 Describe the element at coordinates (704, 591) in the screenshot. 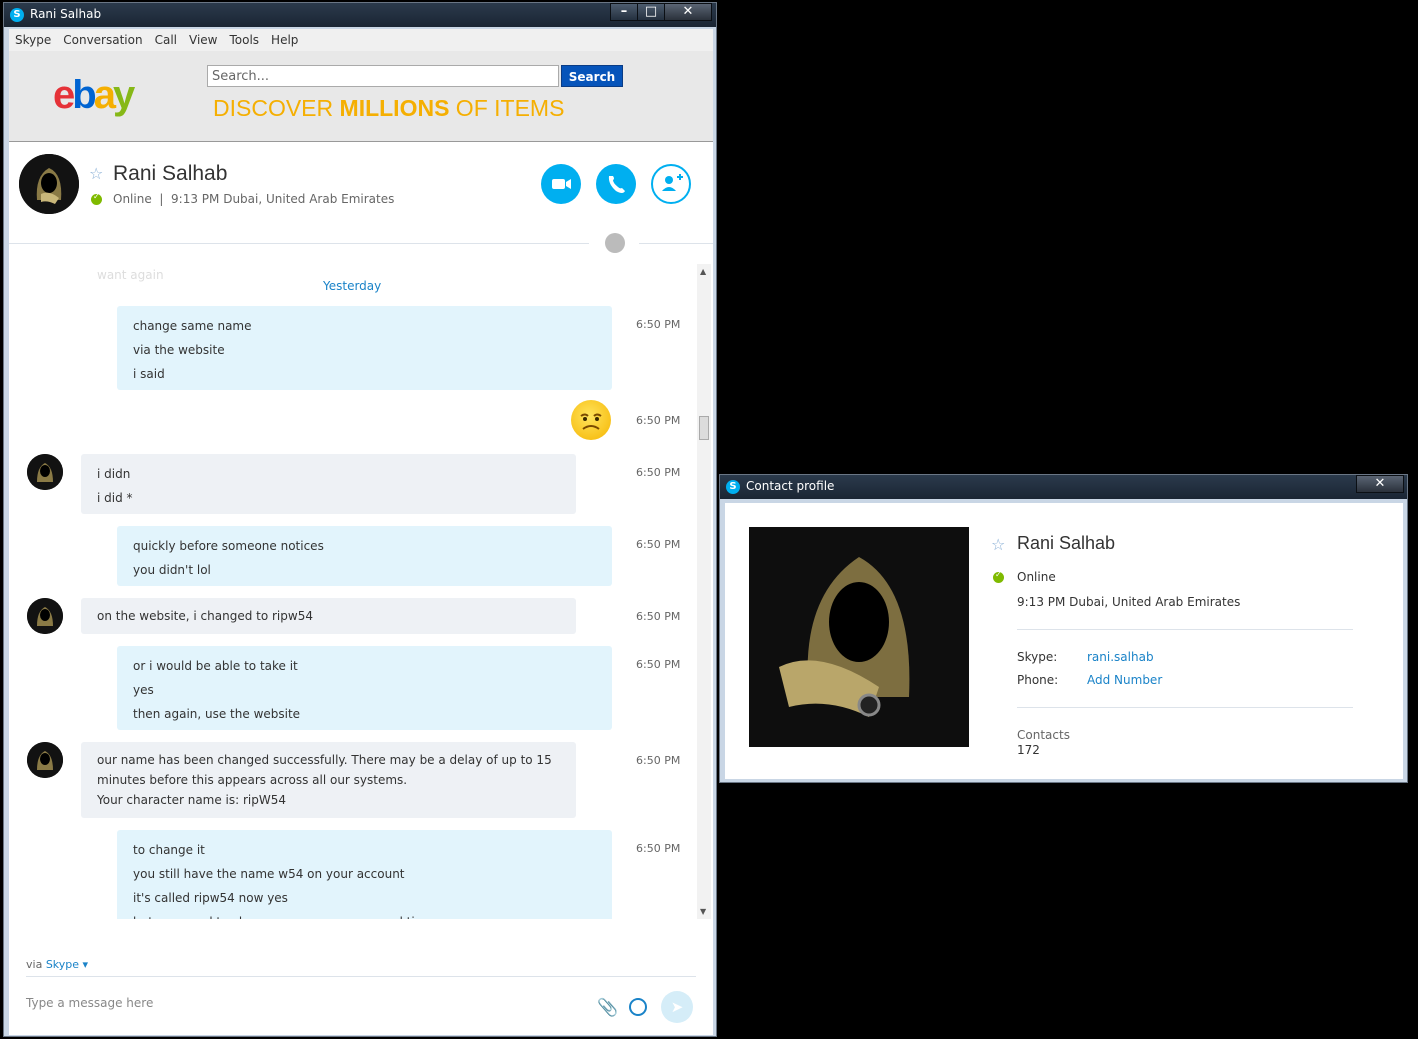

I see `message-scrollbar: ▲ ▼` at that location.